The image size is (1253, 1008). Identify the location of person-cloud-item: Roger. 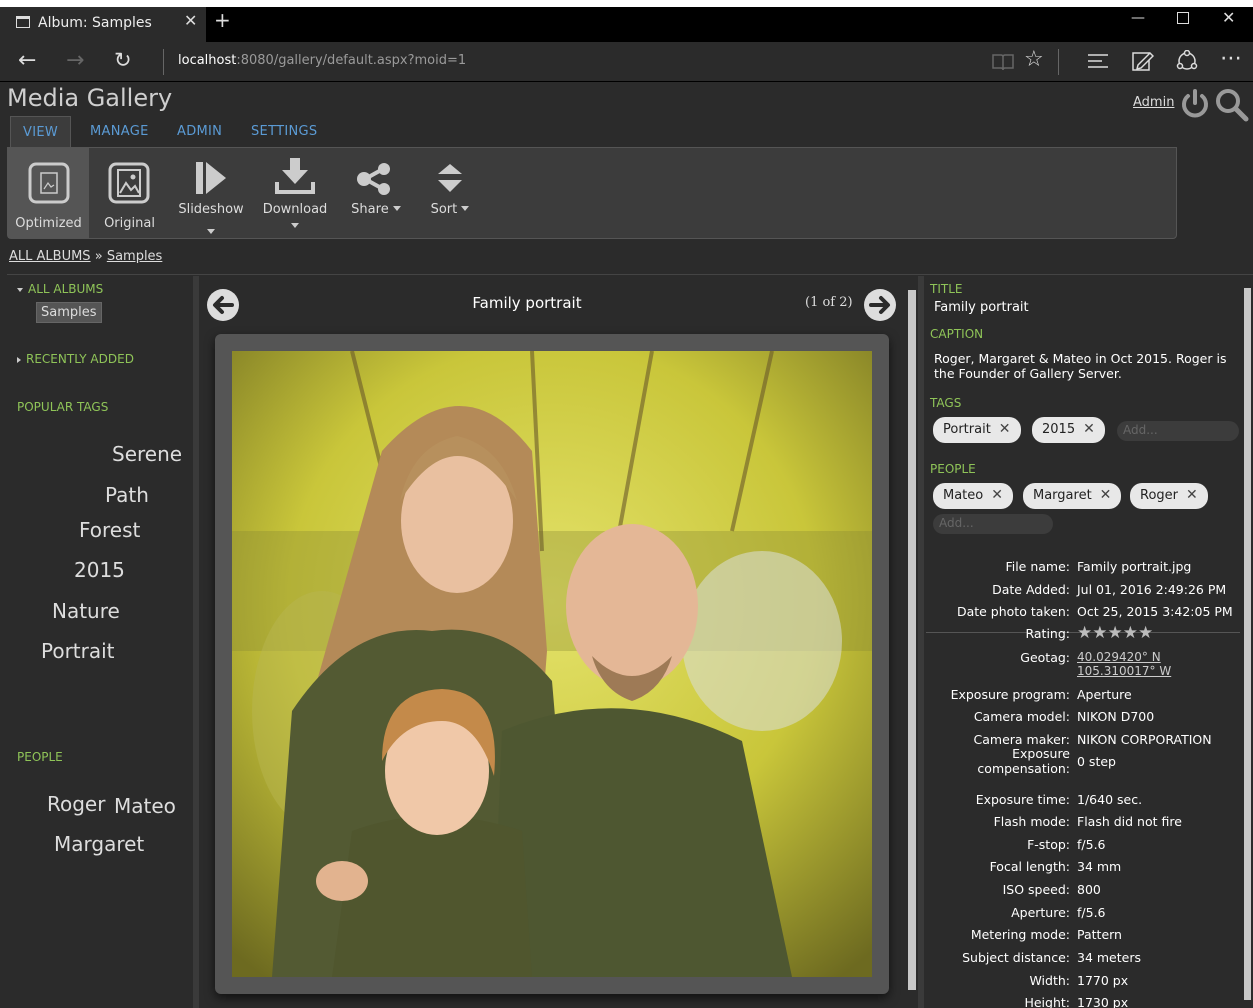
(76, 804).